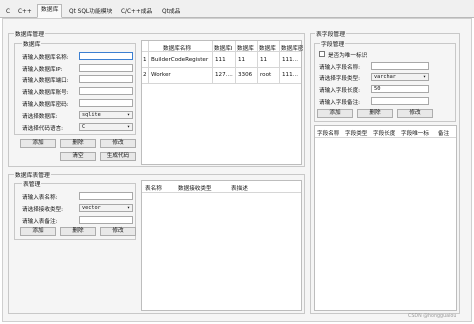 This screenshot has width=474, height=324. I want to click on field-subgroup-title: 字段管理, so click(333, 43).